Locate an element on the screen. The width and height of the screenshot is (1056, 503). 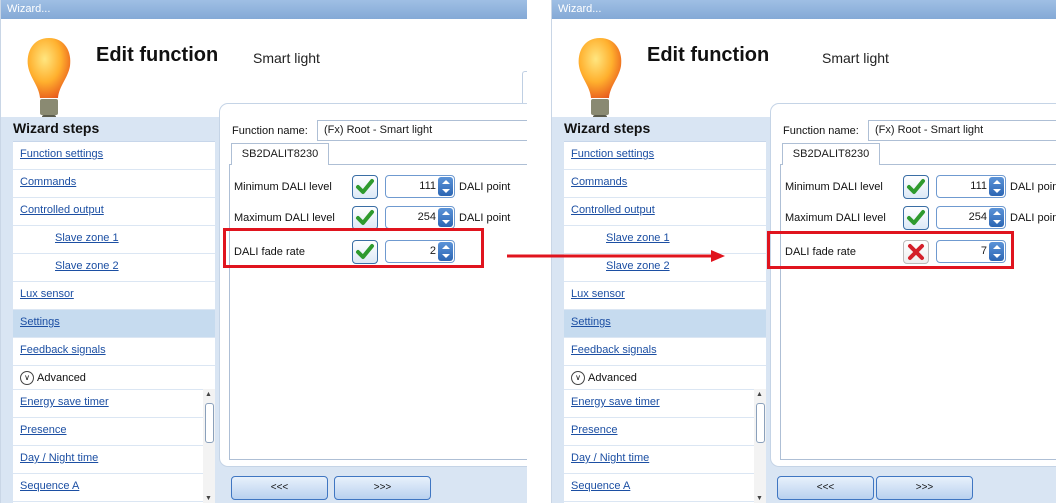
step-slave-zone-2: Slave zone 2 is located at coordinates (114, 268).